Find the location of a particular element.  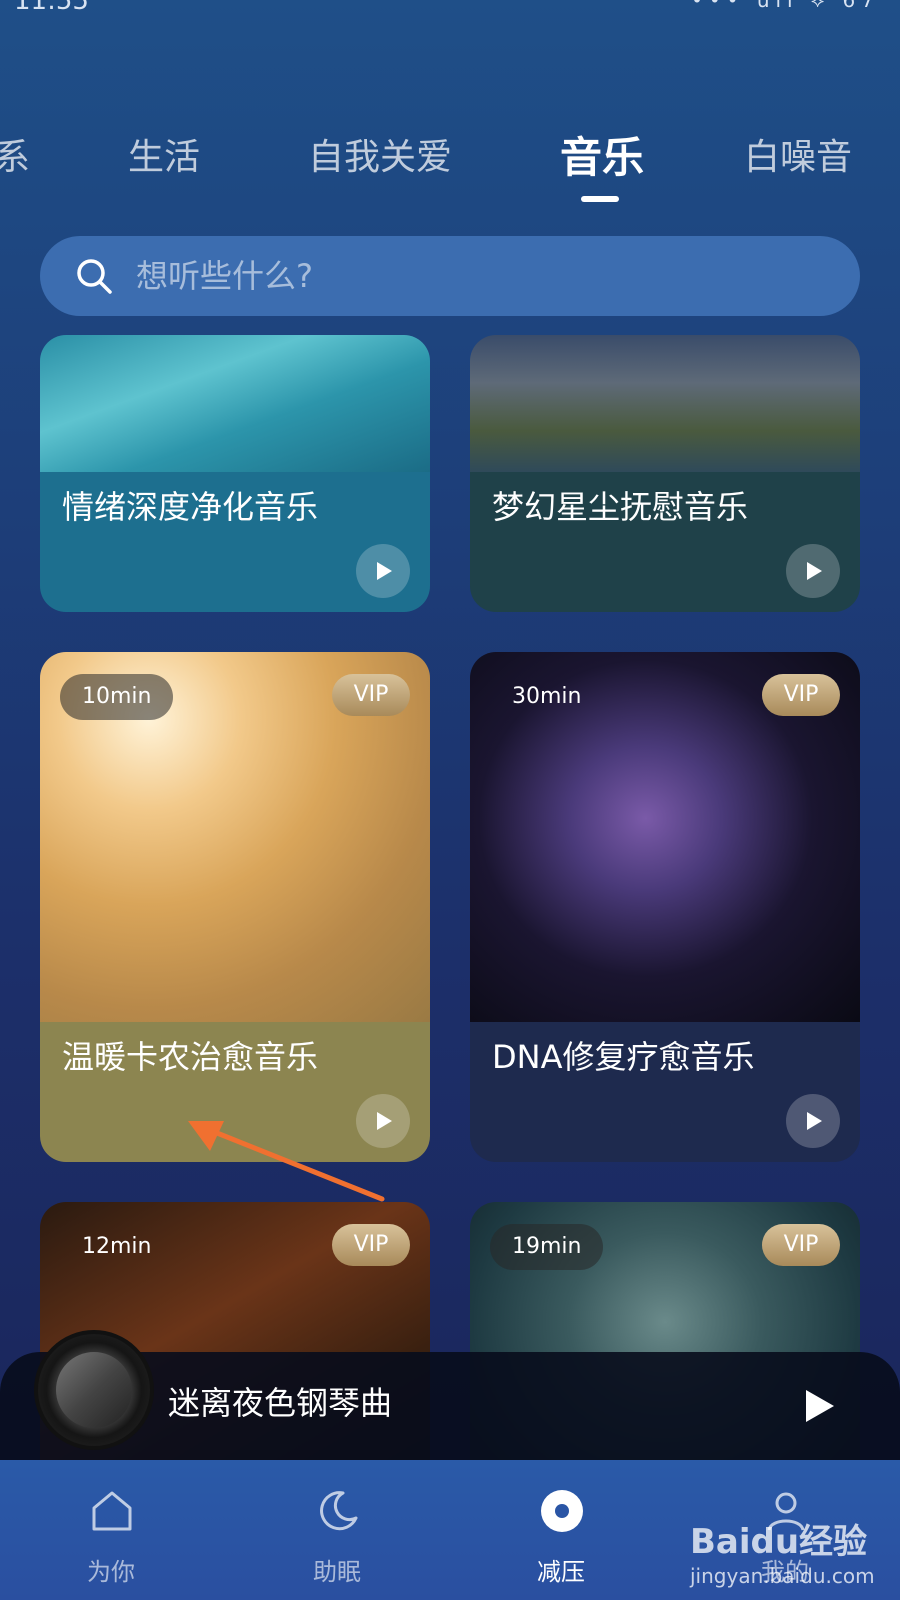

music-card: 梦幻星尘抚慰音乐 is located at coordinates (665, 473).